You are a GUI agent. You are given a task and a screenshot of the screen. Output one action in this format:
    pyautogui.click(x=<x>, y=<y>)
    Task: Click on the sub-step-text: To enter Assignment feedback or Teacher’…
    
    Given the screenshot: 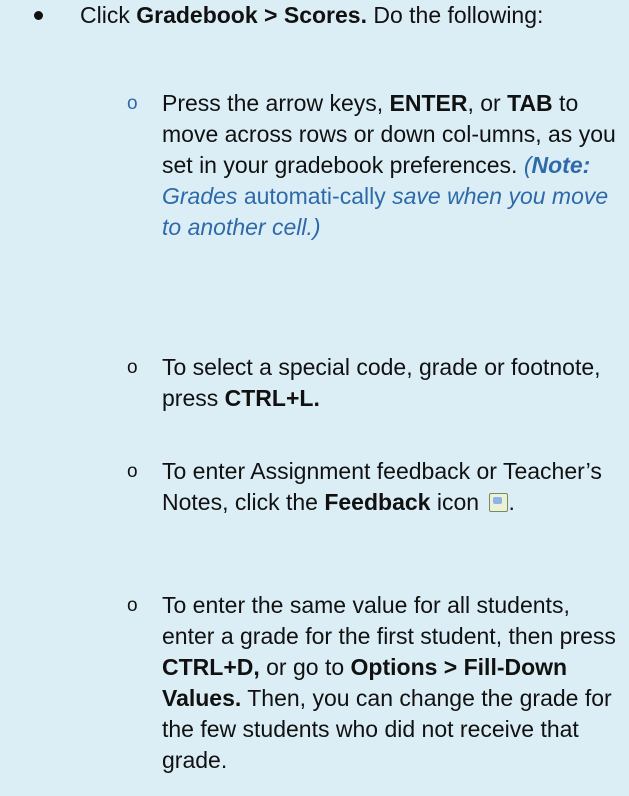 What is the action you would take?
    pyautogui.click(x=382, y=486)
    